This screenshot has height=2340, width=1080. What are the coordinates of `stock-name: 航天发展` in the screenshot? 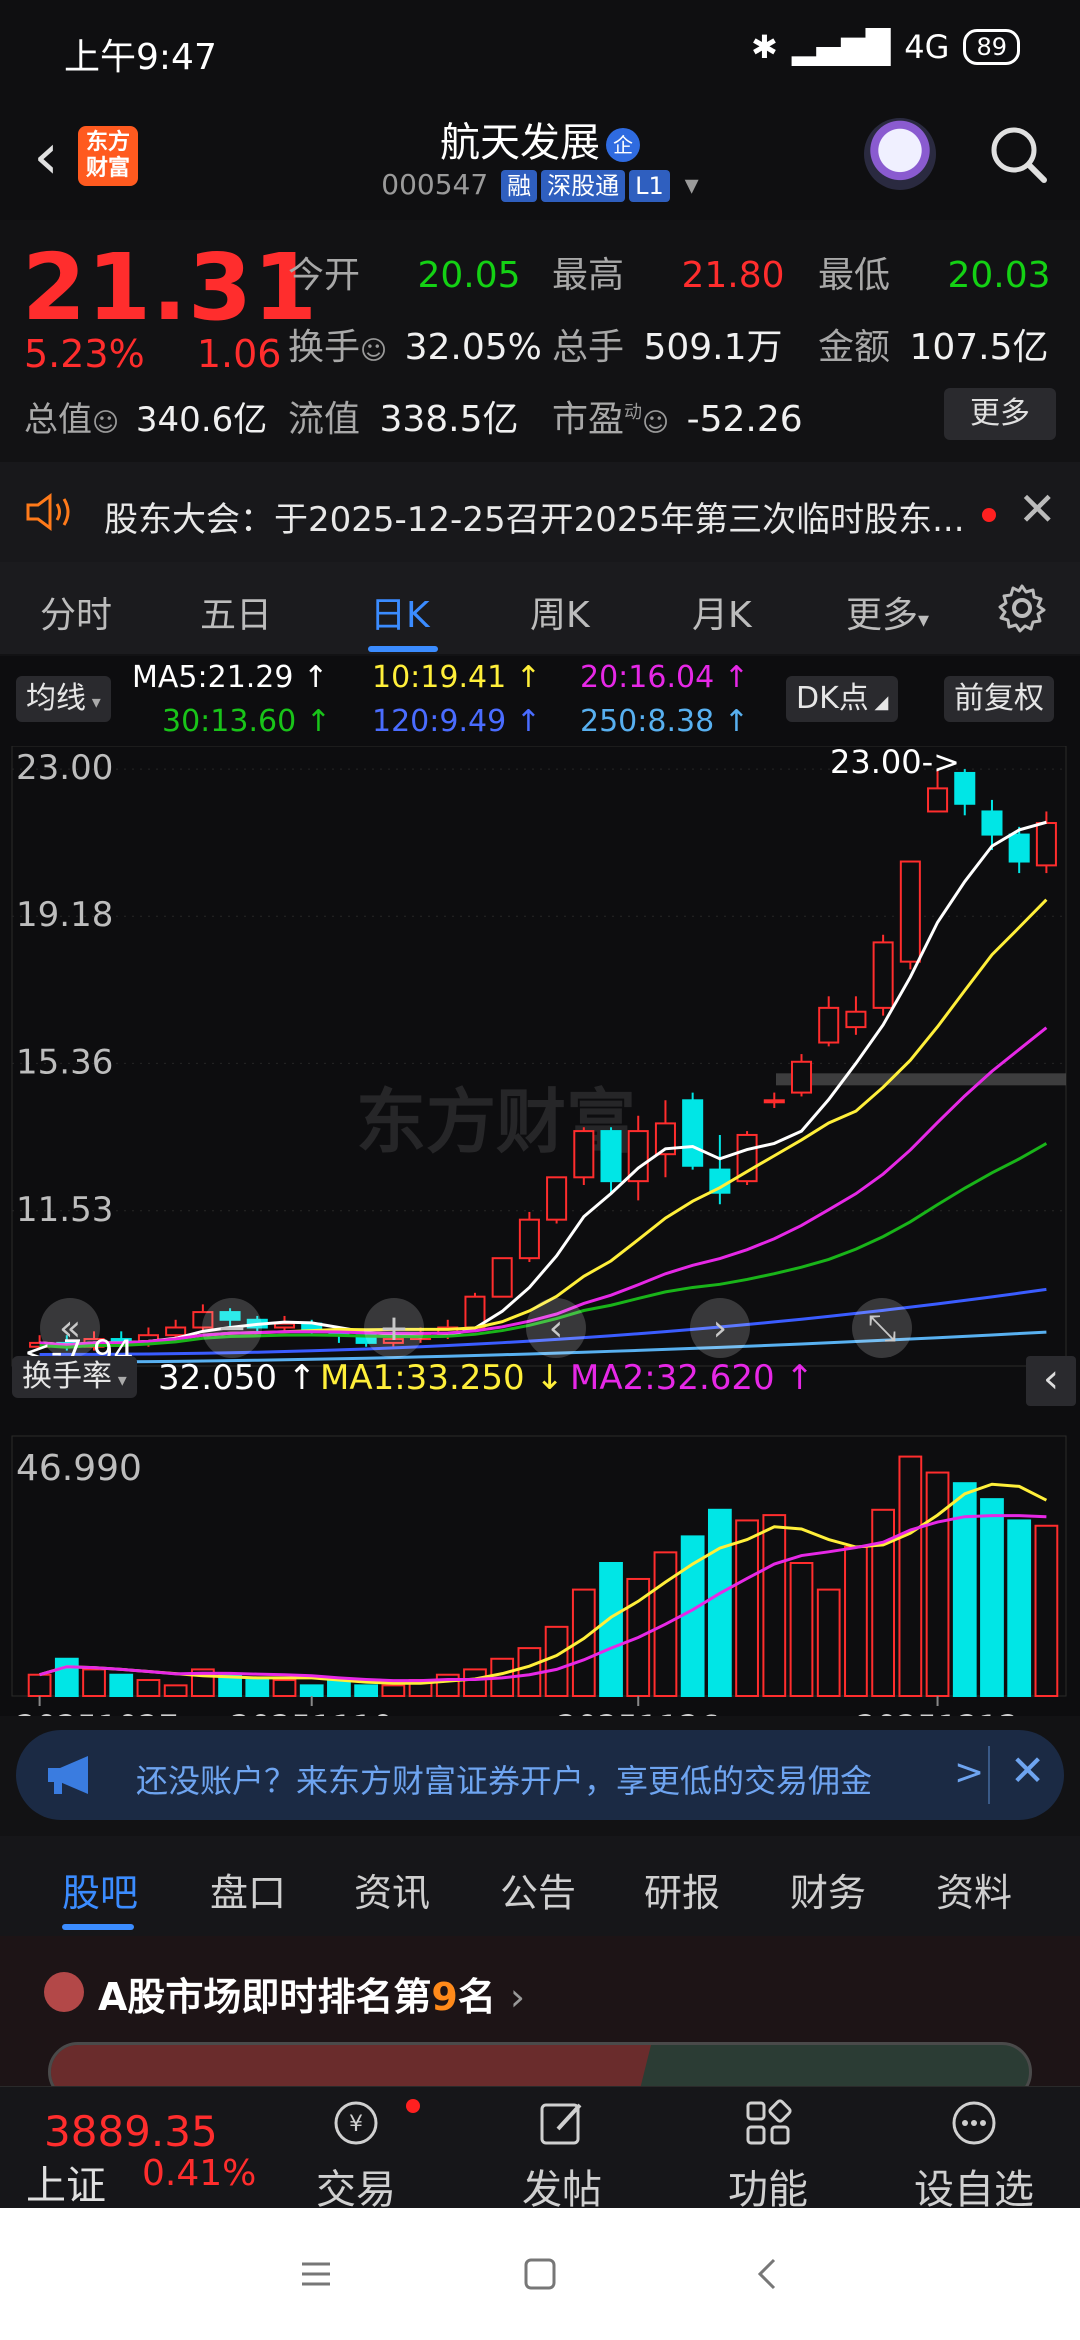 It's located at (520, 143).